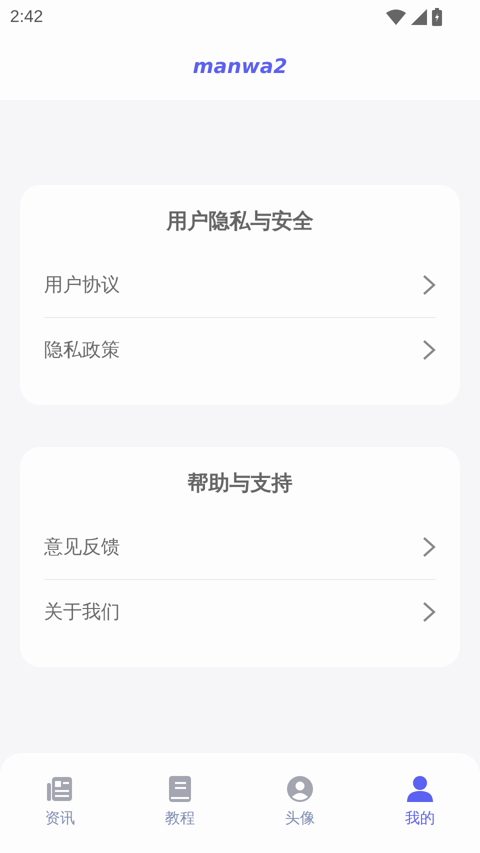 The height and width of the screenshot is (853, 480). I want to click on book-icon, so click(180, 789).